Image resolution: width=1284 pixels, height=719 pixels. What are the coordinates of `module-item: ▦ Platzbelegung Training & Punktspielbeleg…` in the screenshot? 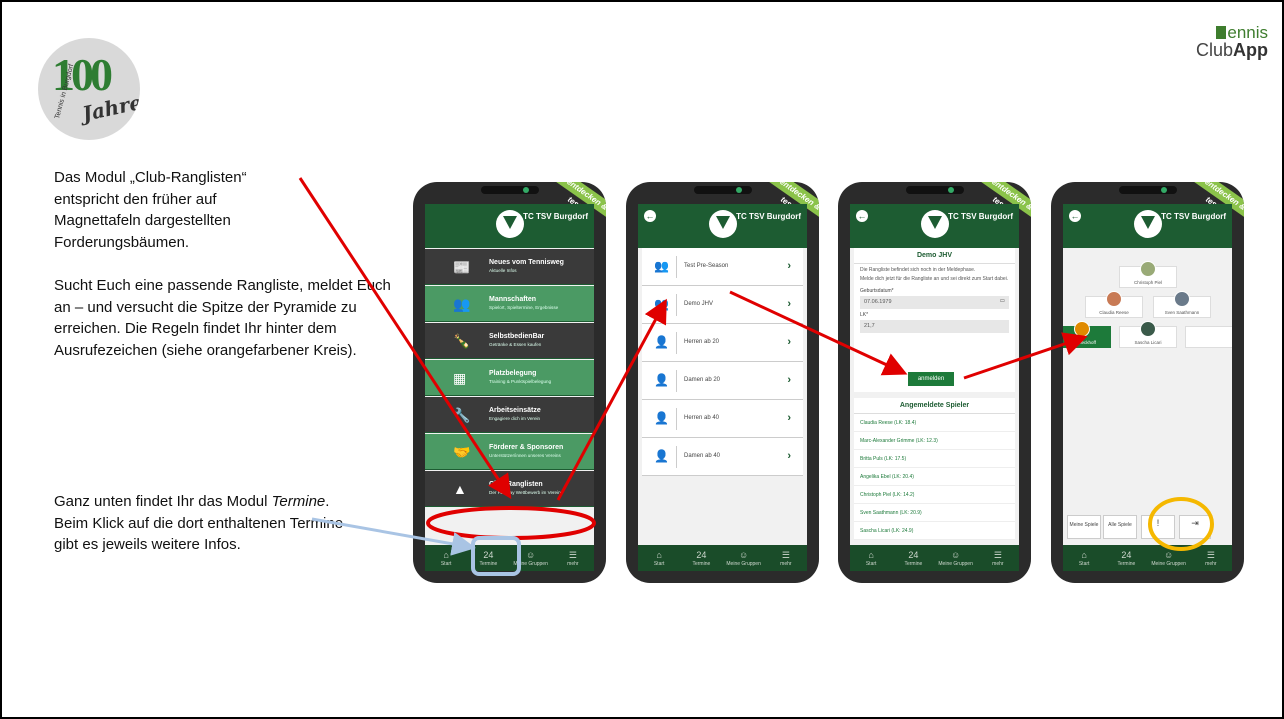 It's located at (509, 378).